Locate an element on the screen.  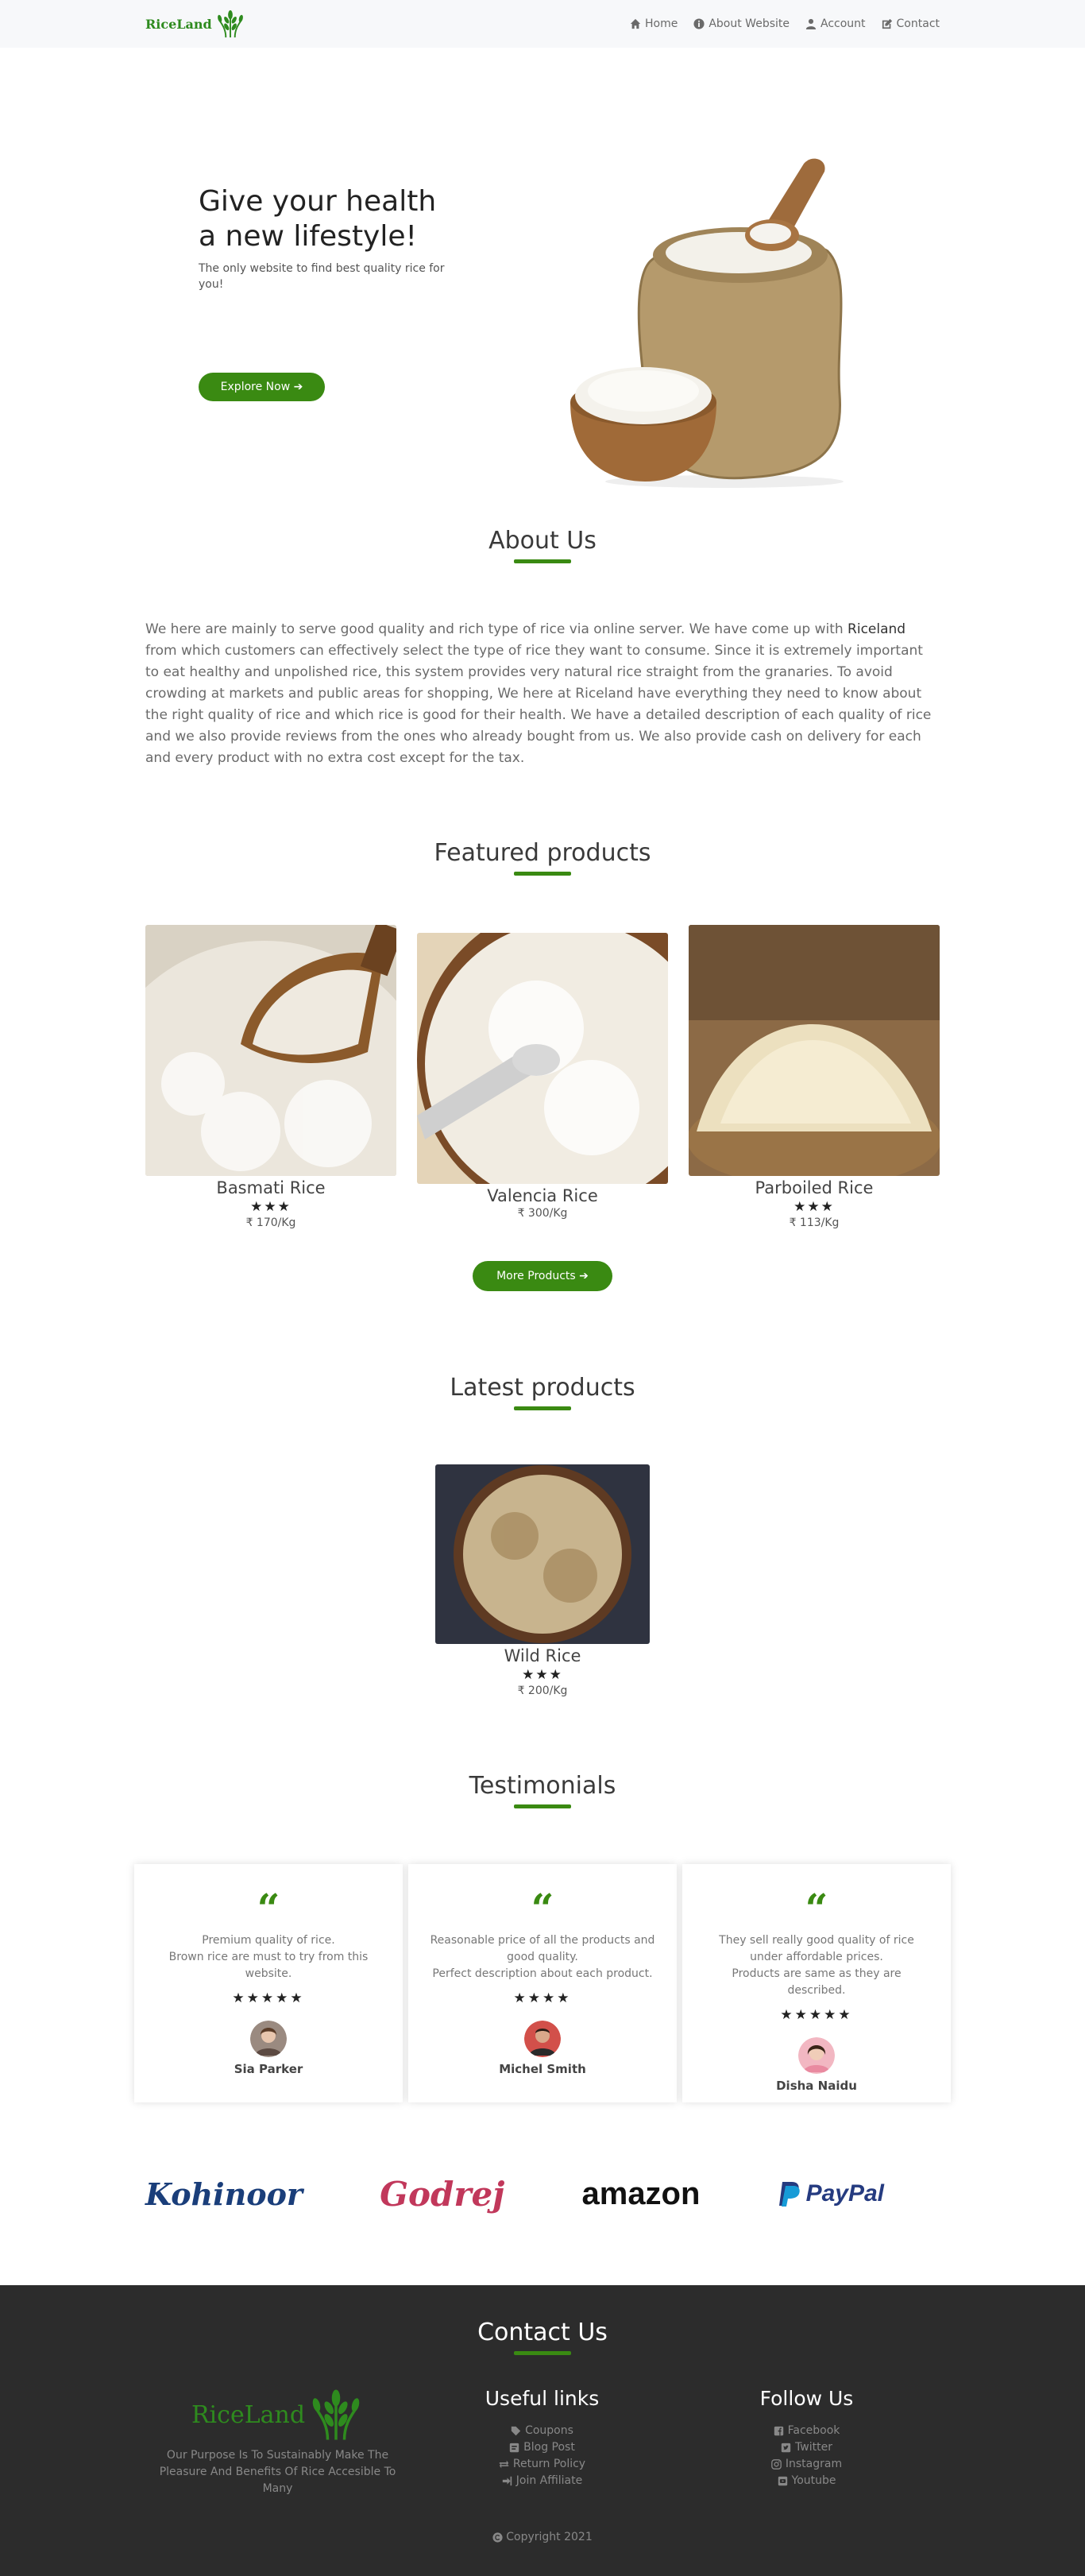
join-affiliate-label: Join Affiliate is located at coordinates (549, 2480).